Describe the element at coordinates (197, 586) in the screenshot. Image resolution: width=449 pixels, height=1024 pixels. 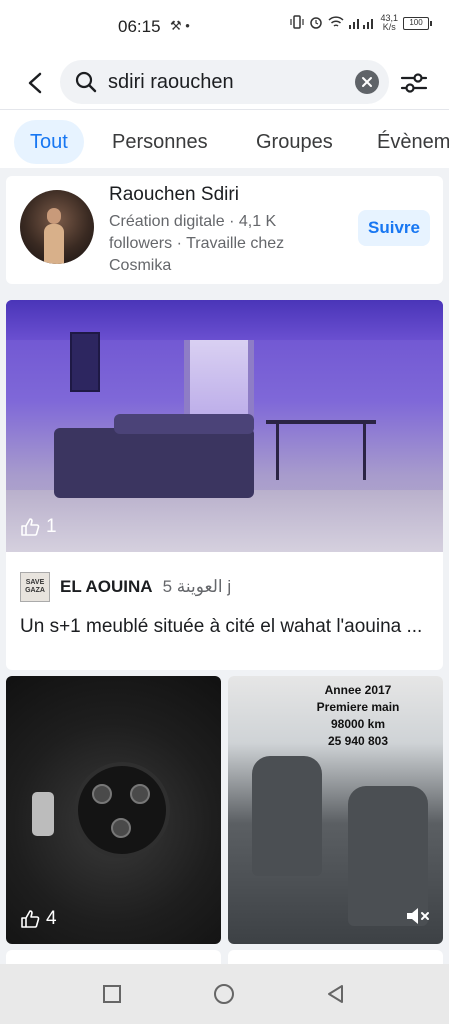
I see `post-time-location: 5 العوينة j` at that location.